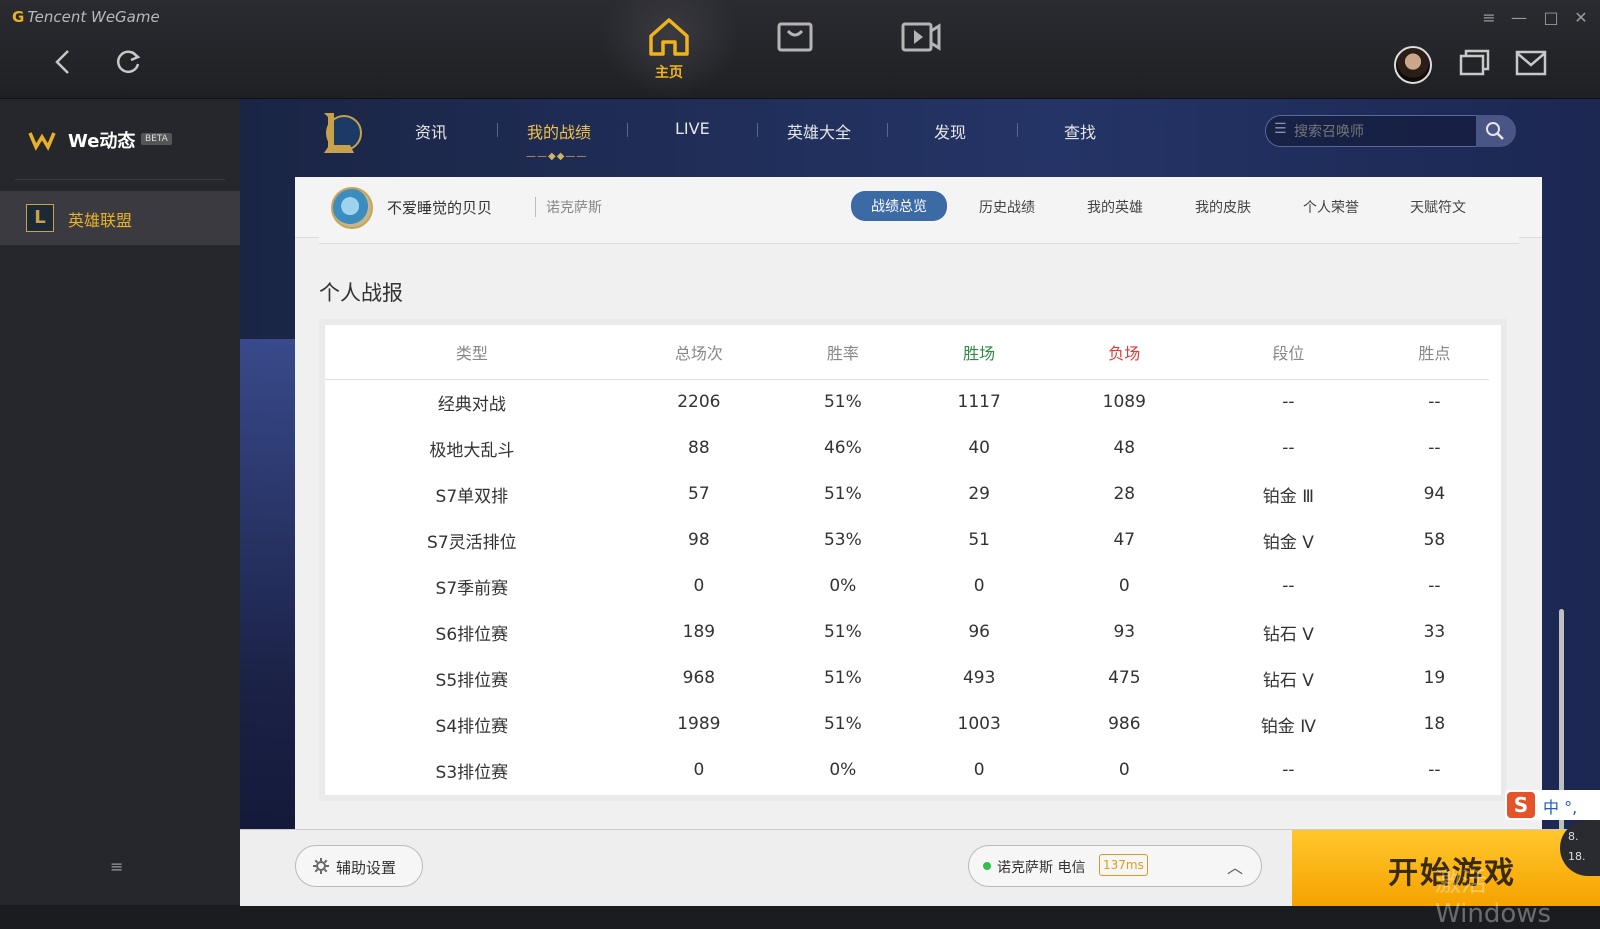 Image resolution: width=1600 pixels, height=929 pixels. What do you see at coordinates (979, 494) in the screenshot?
I see `table-cell: 29` at bounding box center [979, 494].